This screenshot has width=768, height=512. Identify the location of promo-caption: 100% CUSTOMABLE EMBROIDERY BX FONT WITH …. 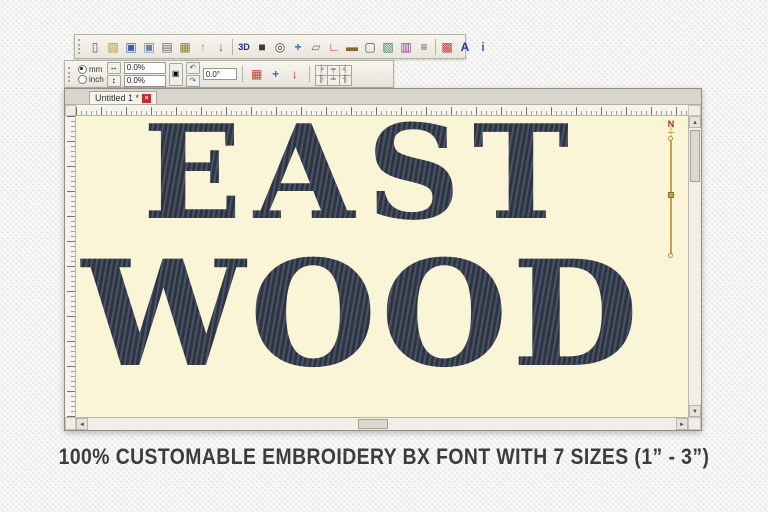
(384, 456).